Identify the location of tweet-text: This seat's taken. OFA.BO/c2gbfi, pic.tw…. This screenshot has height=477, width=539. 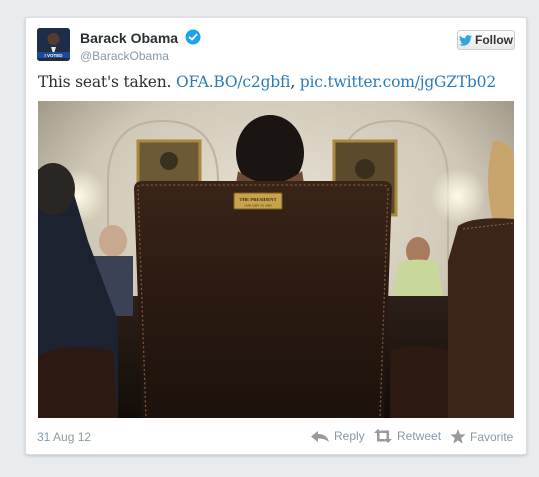
(267, 82).